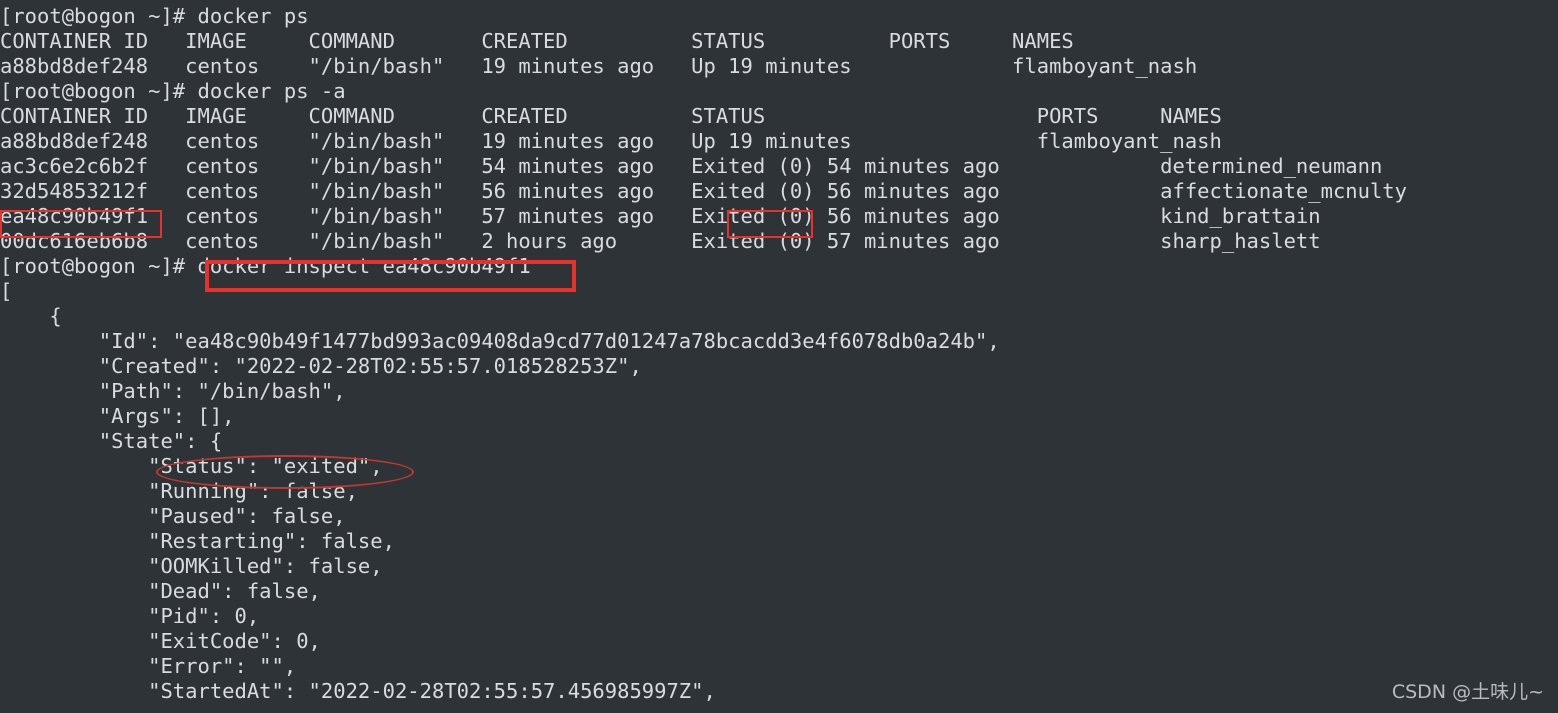  What do you see at coordinates (191, 466) in the screenshot?
I see `inspect-state-status: "Status": "exited",` at bounding box center [191, 466].